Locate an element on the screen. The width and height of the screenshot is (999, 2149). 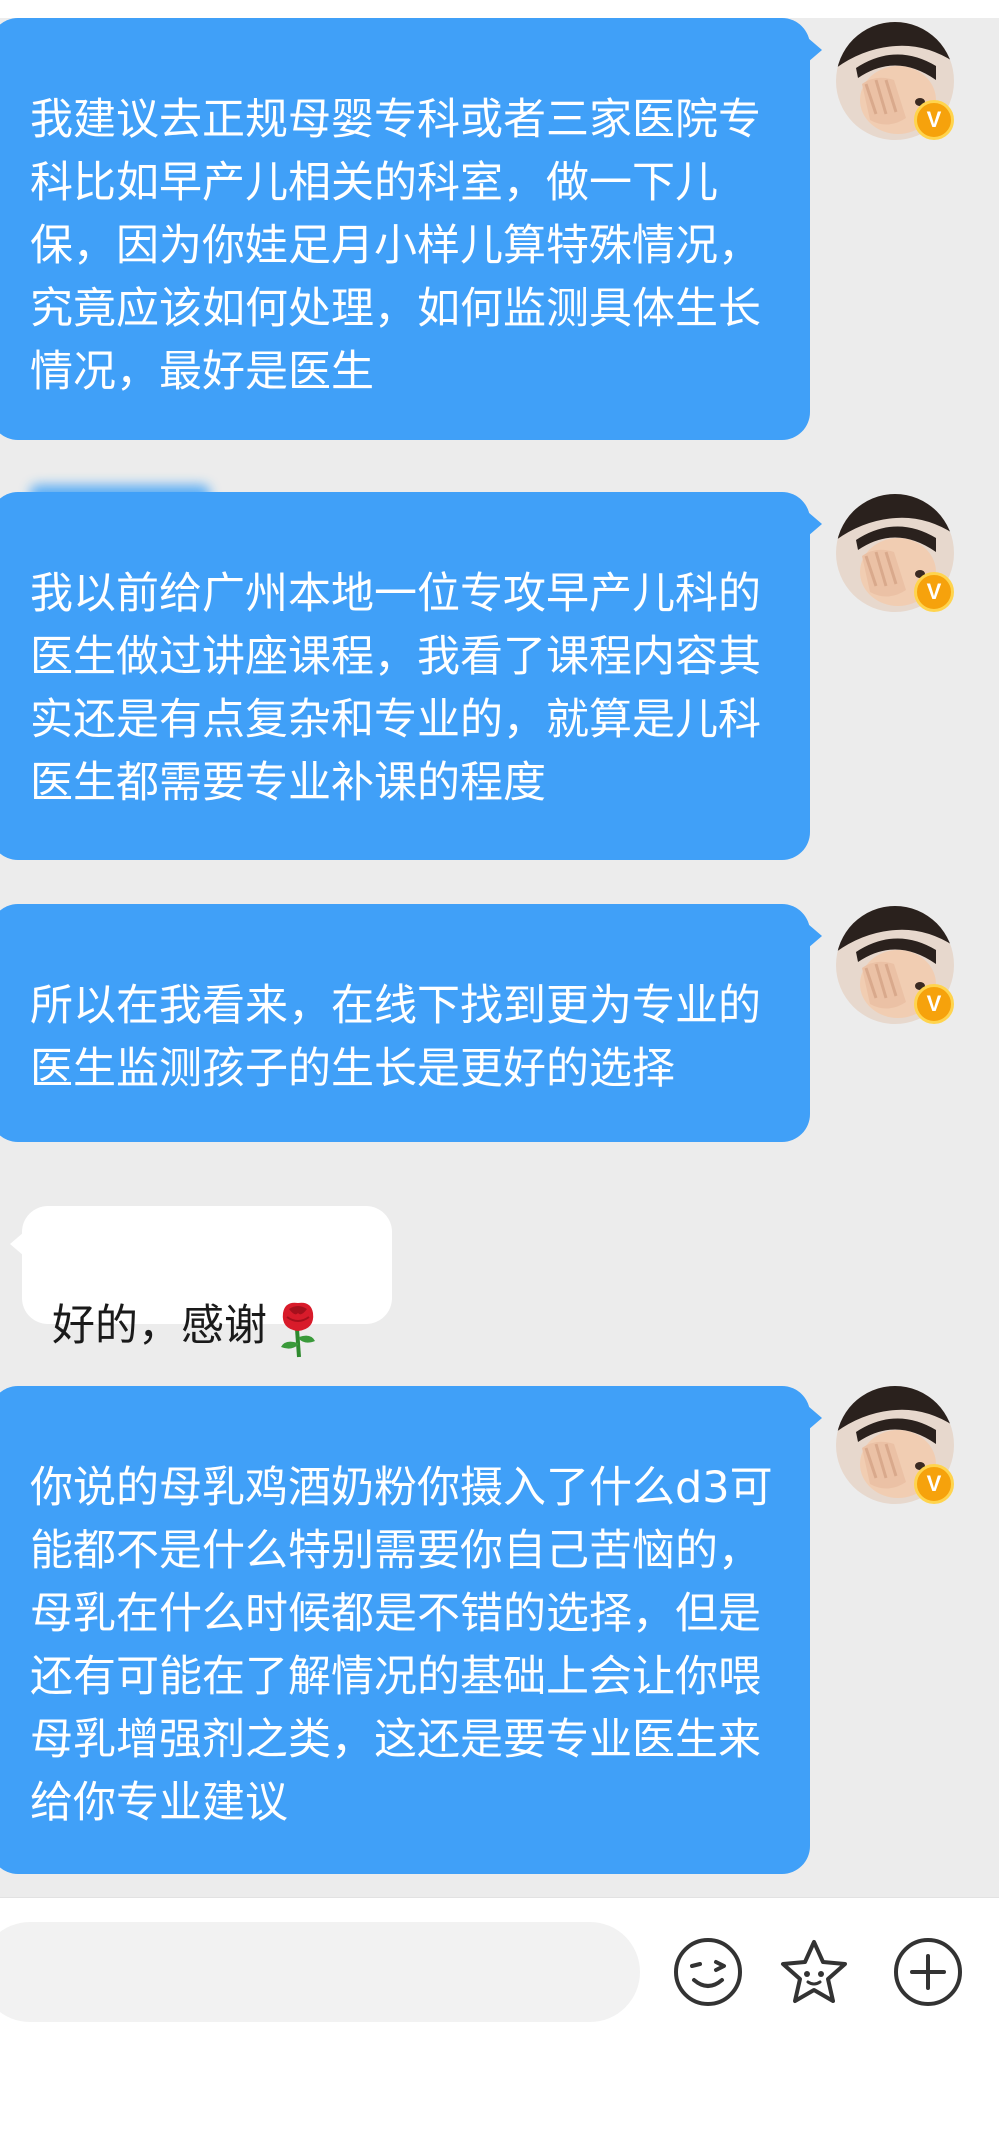
input-toolbar is located at coordinates (499, 2023).